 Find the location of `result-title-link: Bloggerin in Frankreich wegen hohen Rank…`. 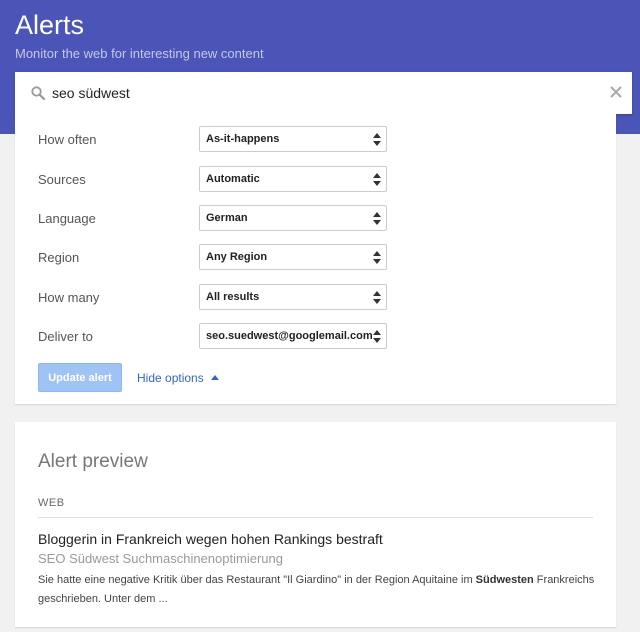

result-title-link: Bloggerin in Frankreich wegen hohen Rank… is located at coordinates (210, 539).